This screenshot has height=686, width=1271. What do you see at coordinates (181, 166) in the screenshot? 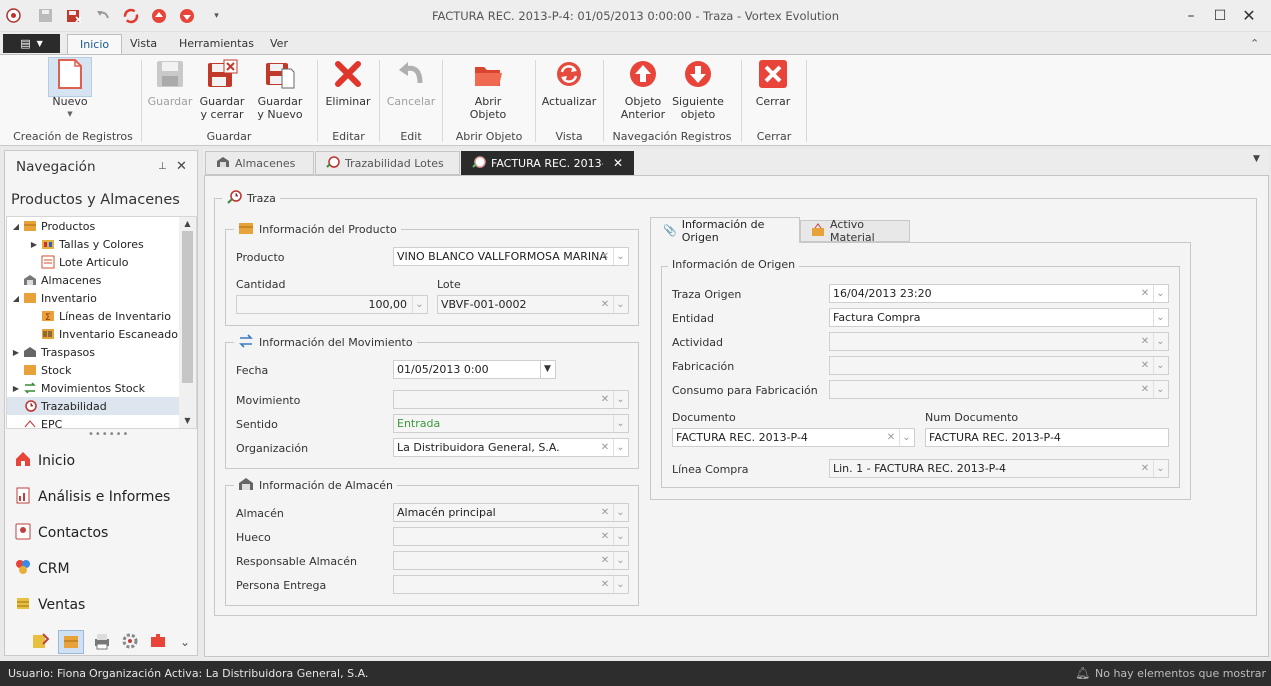
I see `close-panel-icon: ✕` at bounding box center [181, 166].